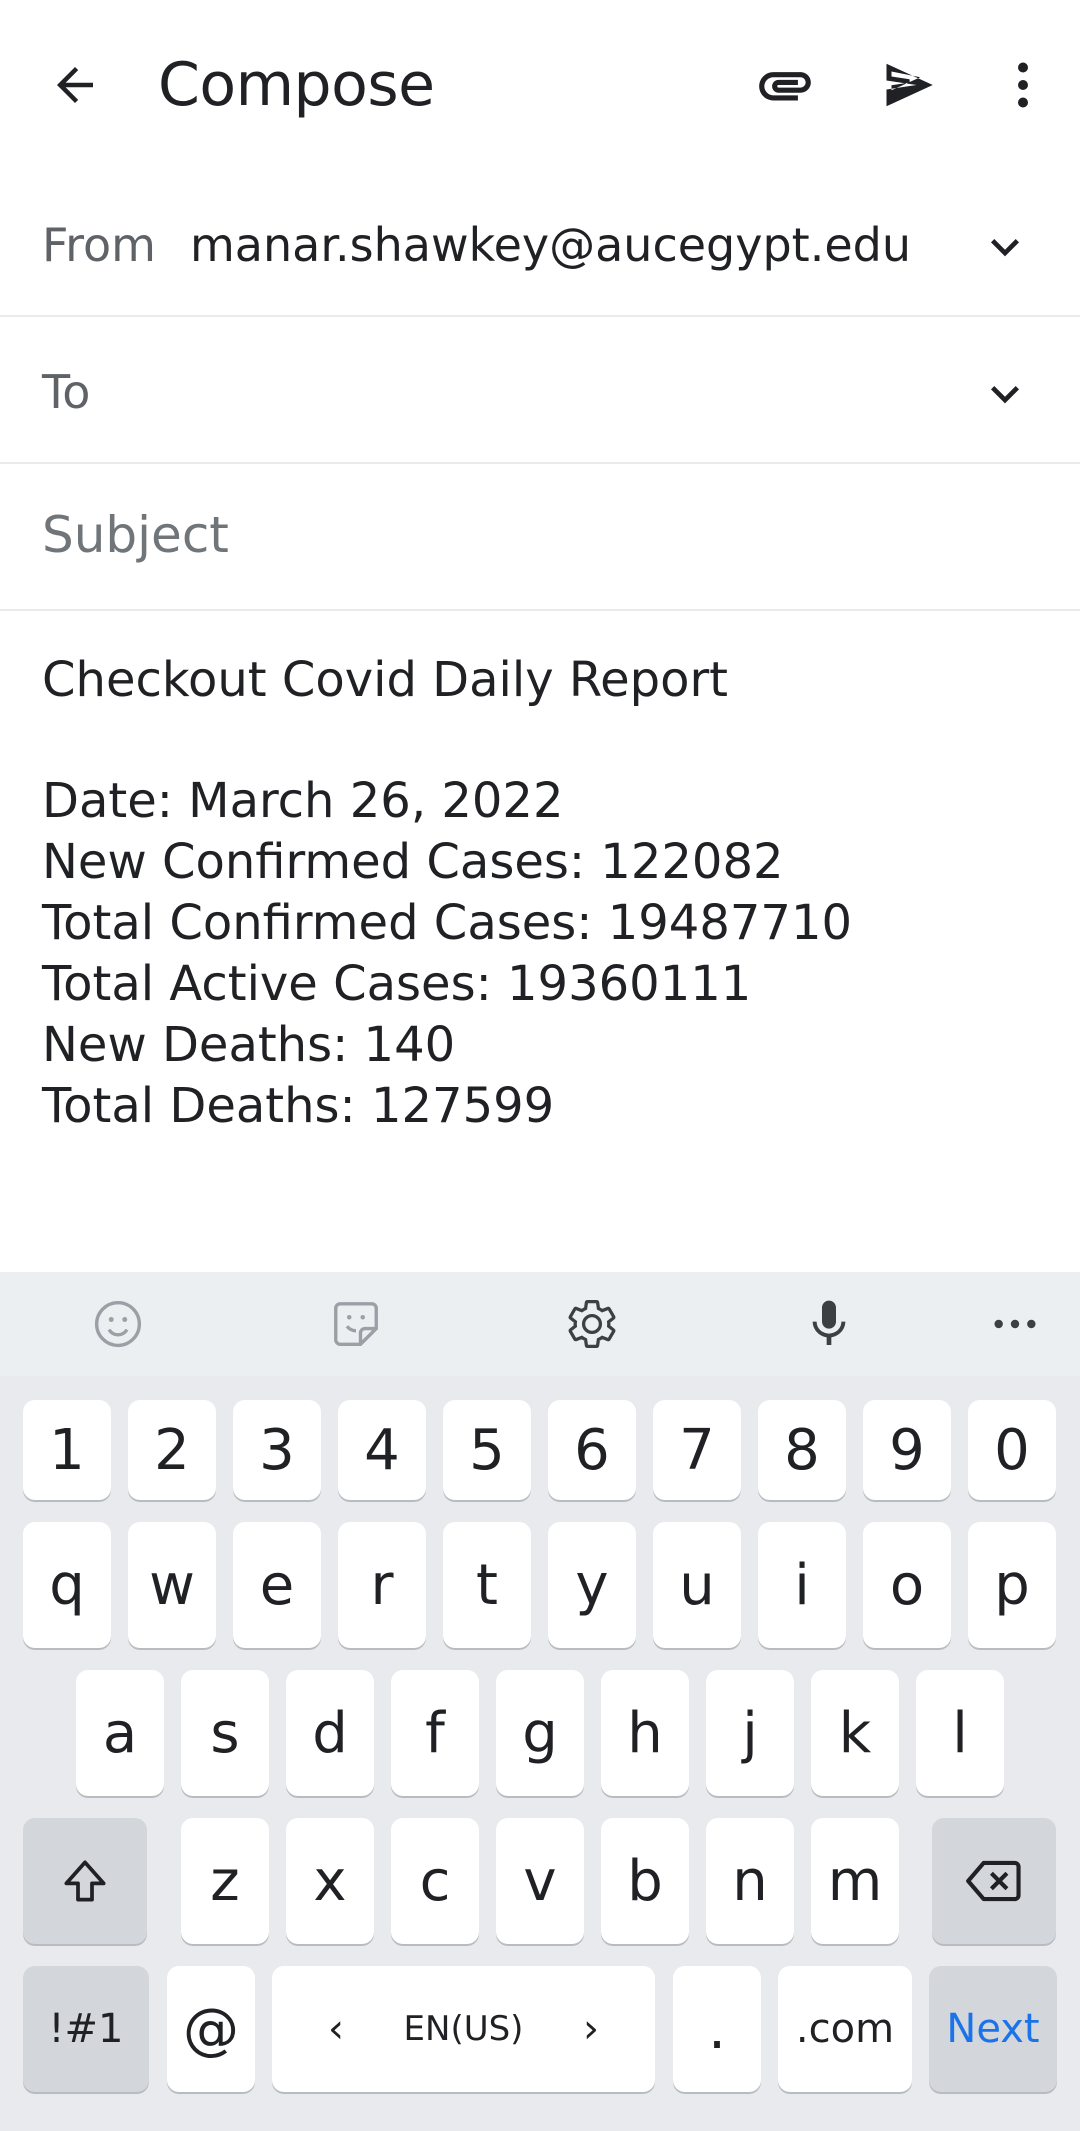 This screenshot has height=2131, width=1080. Describe the element at coordinates (277, 1585) in the screenshot. I see `key: e` at that location.